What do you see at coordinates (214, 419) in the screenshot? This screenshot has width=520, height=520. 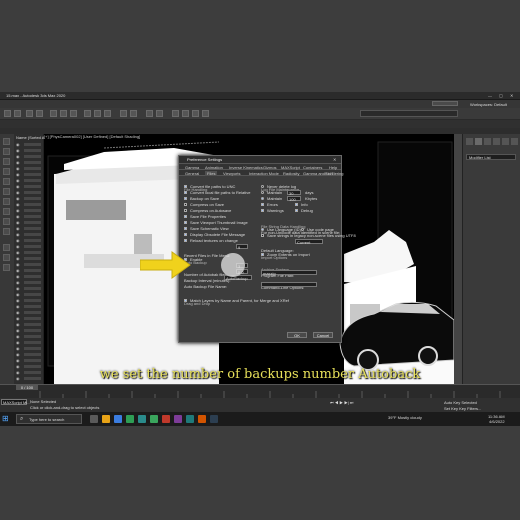 I see `app-dark-icon` at bounding box center [214, 419].